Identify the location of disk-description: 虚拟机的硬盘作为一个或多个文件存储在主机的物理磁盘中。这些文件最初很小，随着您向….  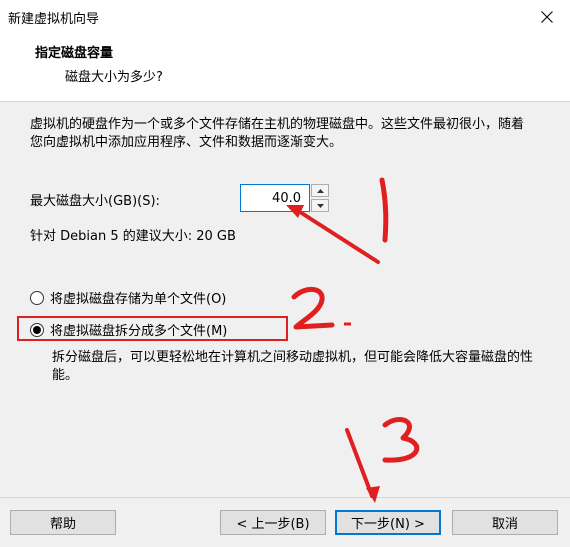
(277, 133).